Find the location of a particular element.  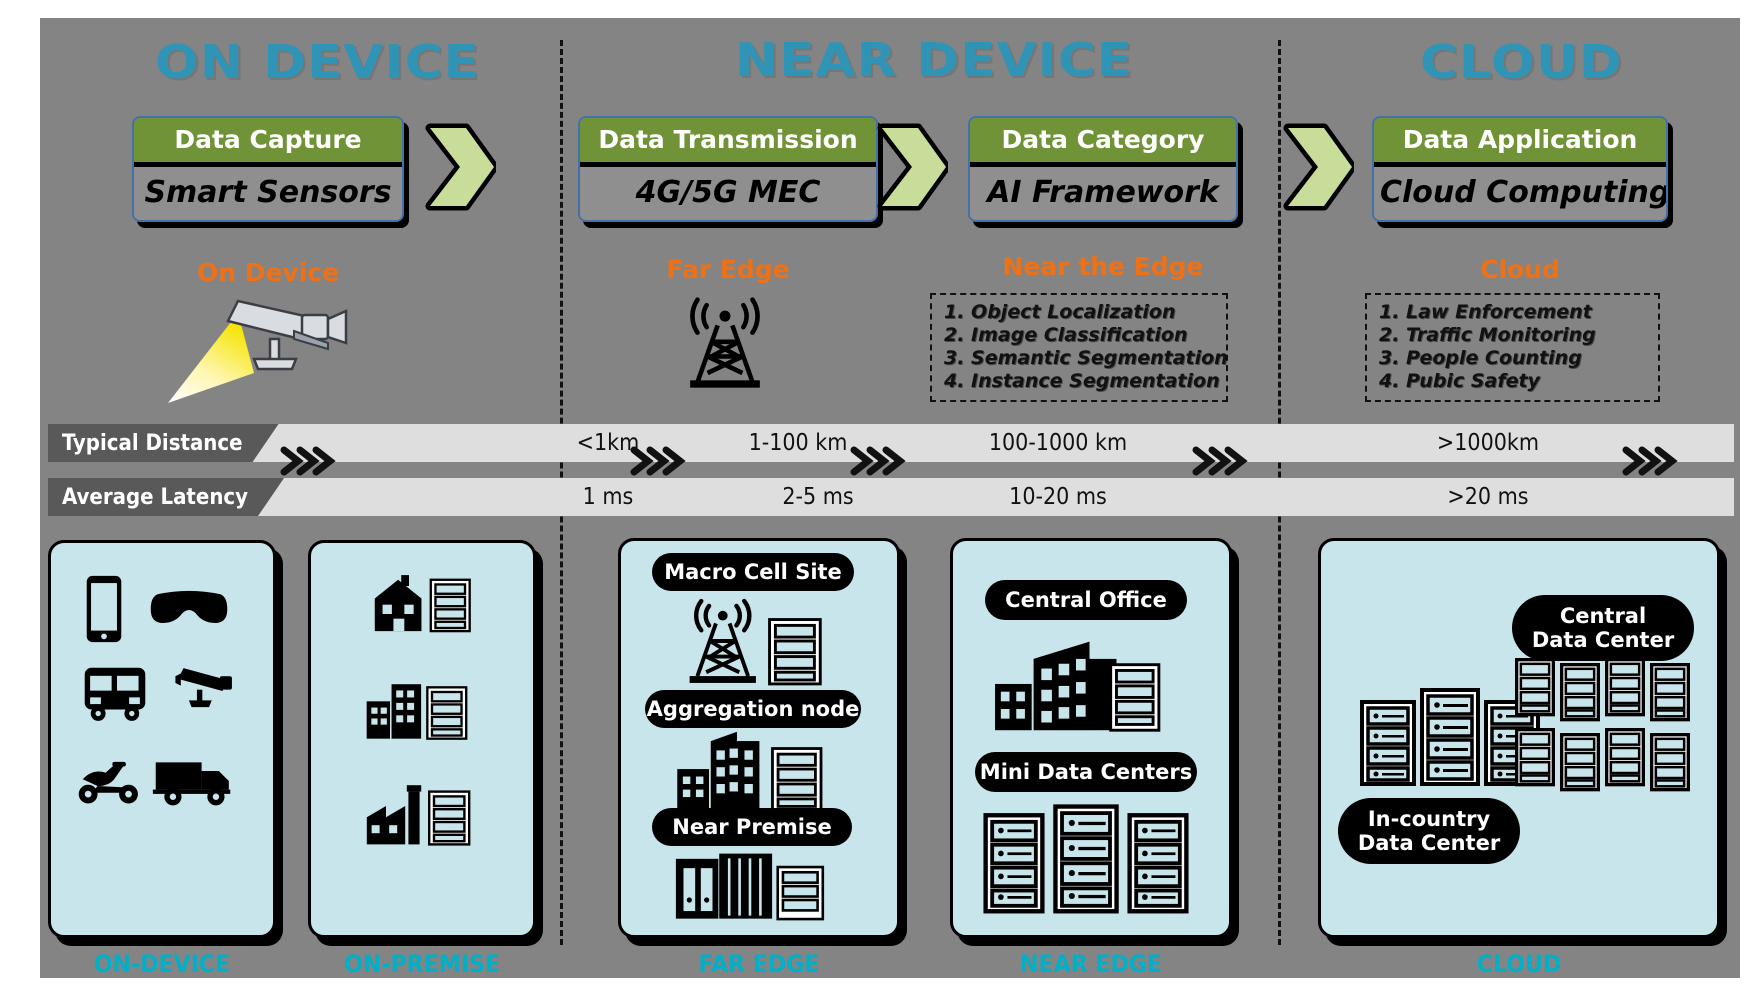

stage-card-data-capture: Data Capture Smart Sensors is located at coordinates (268, 169).